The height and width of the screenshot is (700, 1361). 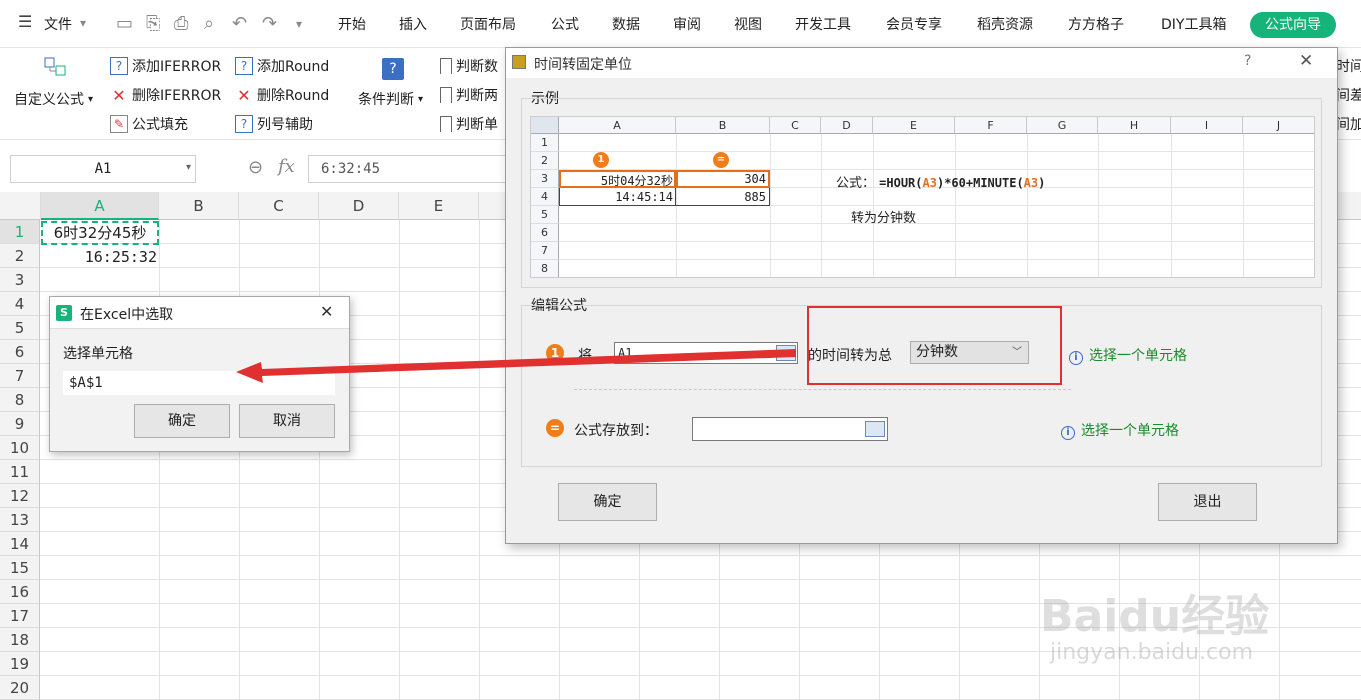 What do you see at coordinates (293, 96) in the screenshot?
I see `del-round-label: 删除Round` at bounding box center [293, 96].